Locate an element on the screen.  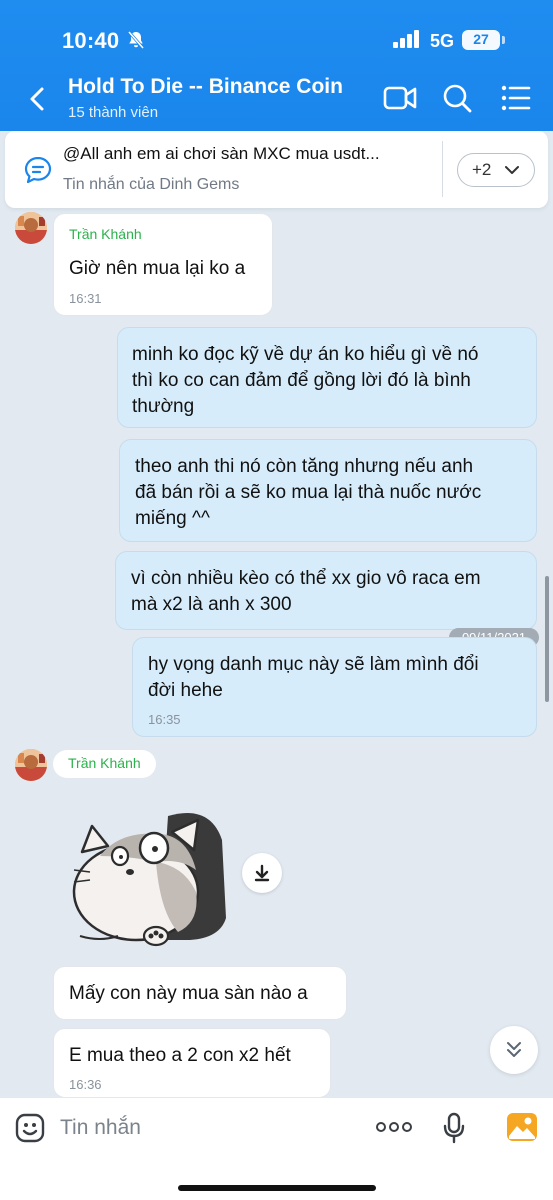
bell-muted-icon is located at coordinates (136, 40).